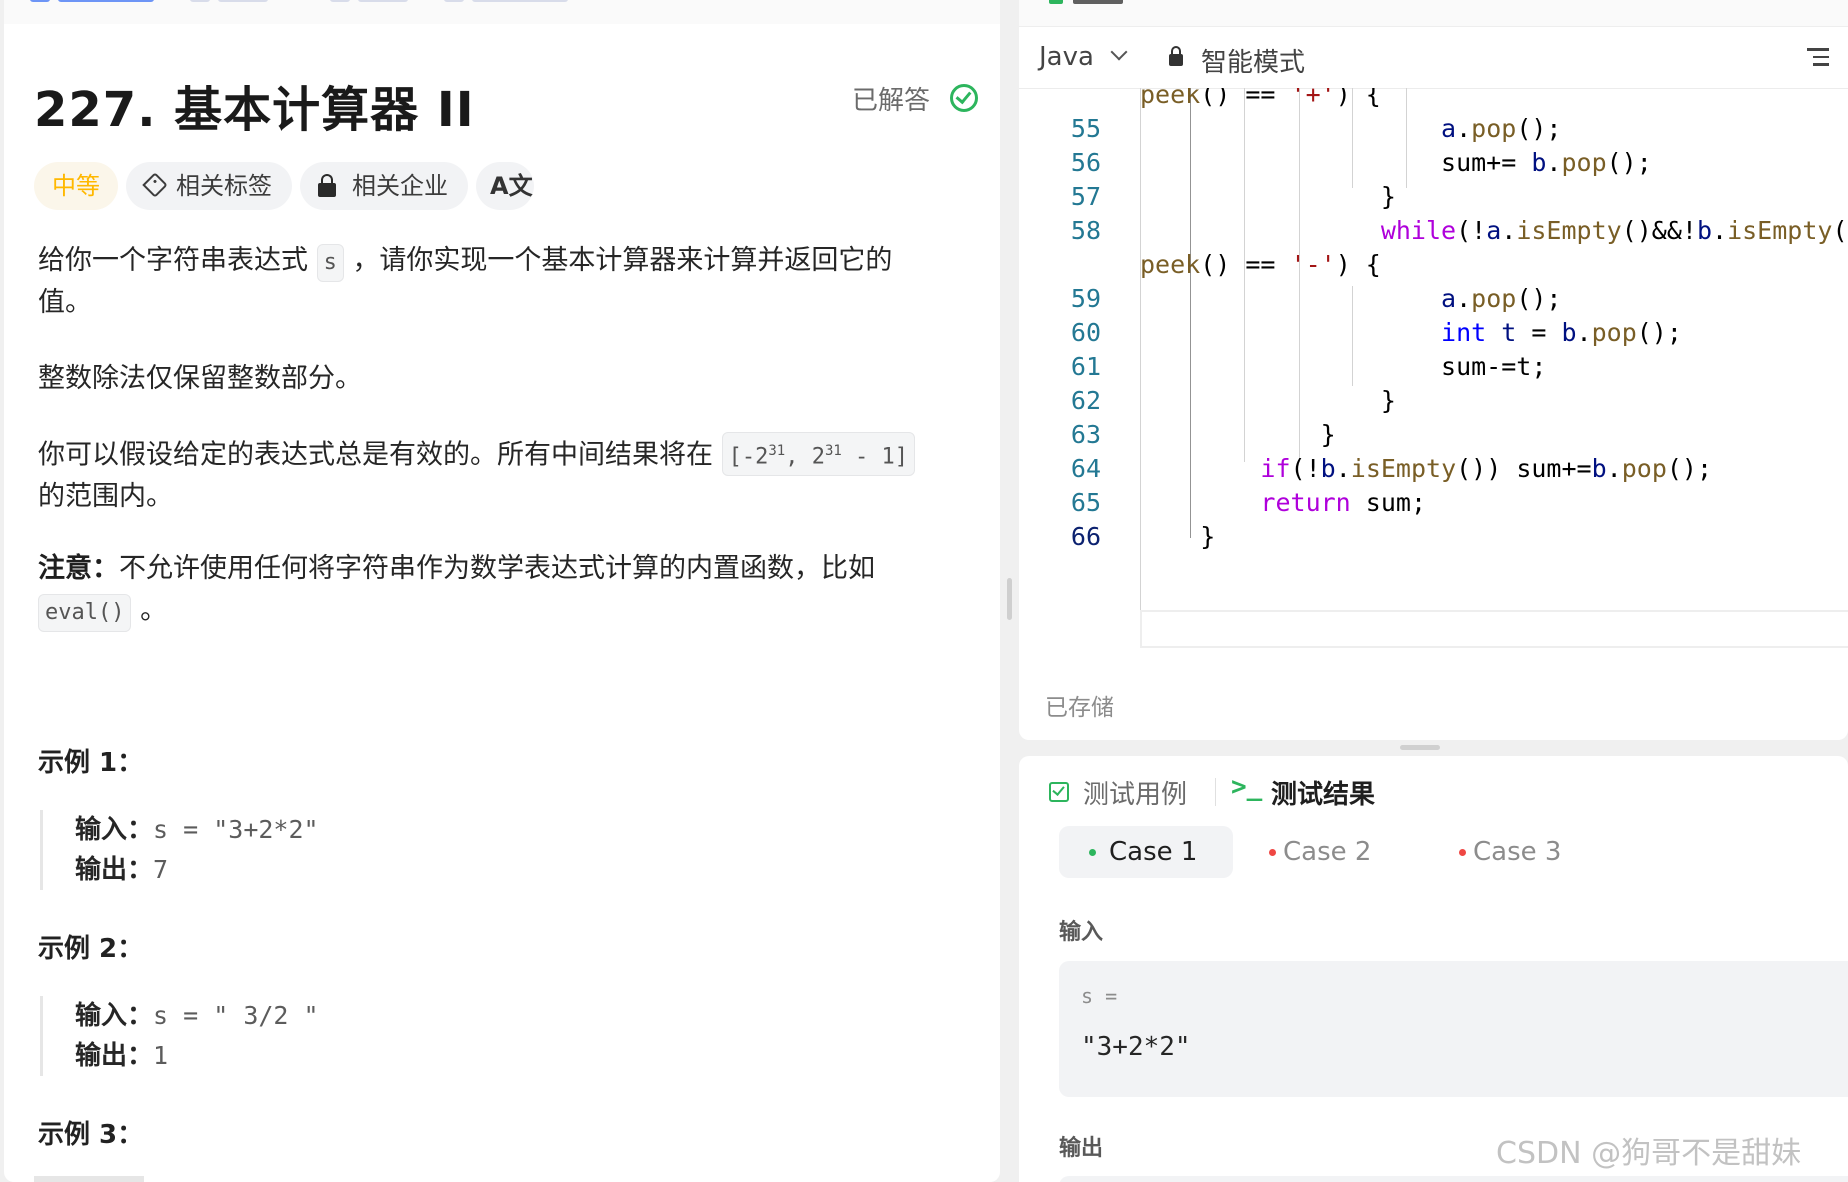 Image resolution: width=1848 pixels, height=1182 pixels. What do you see at coordinates (1085, 196) in the screenshot?
I see `line-number: 57` at bounding box center [1085, 196].